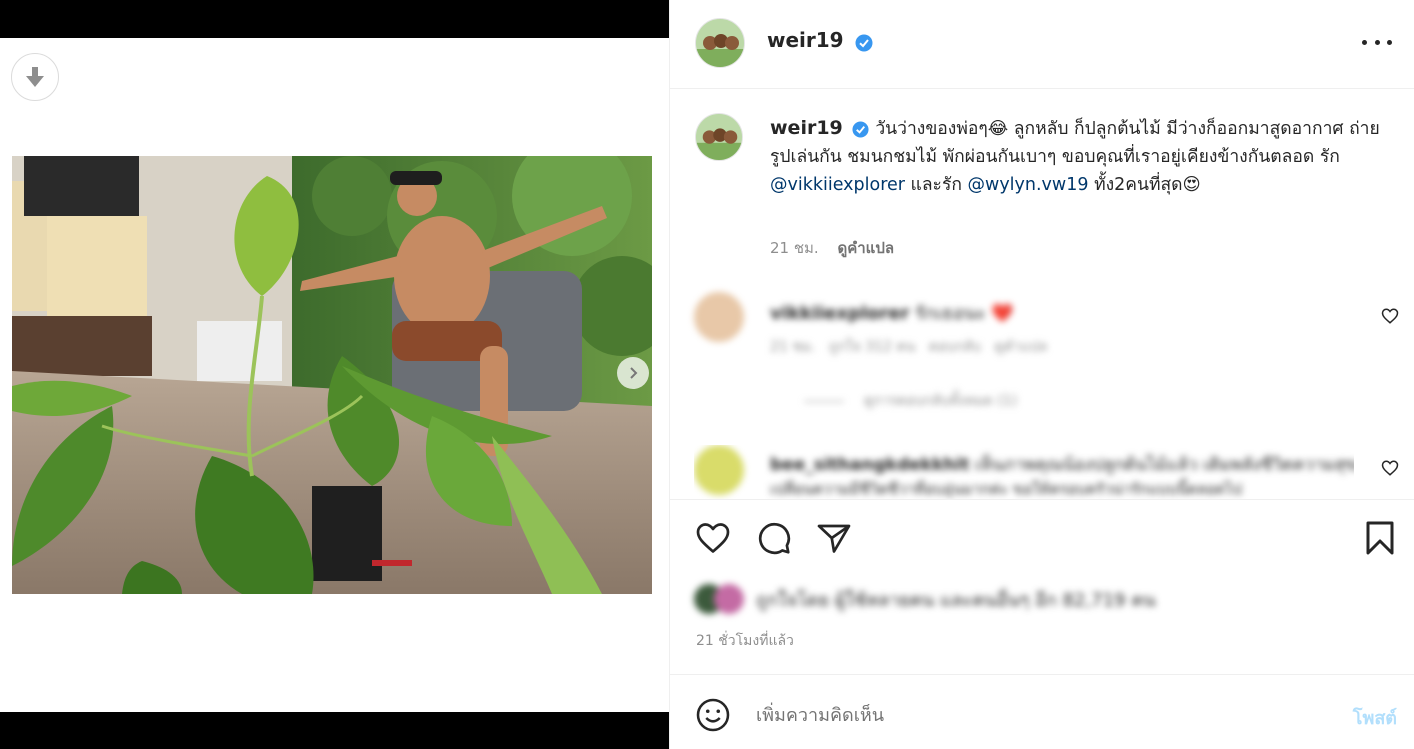 The width and height of the screenshot is (1414, 749). I want to click on header-user: weir19, so click(820, 40).